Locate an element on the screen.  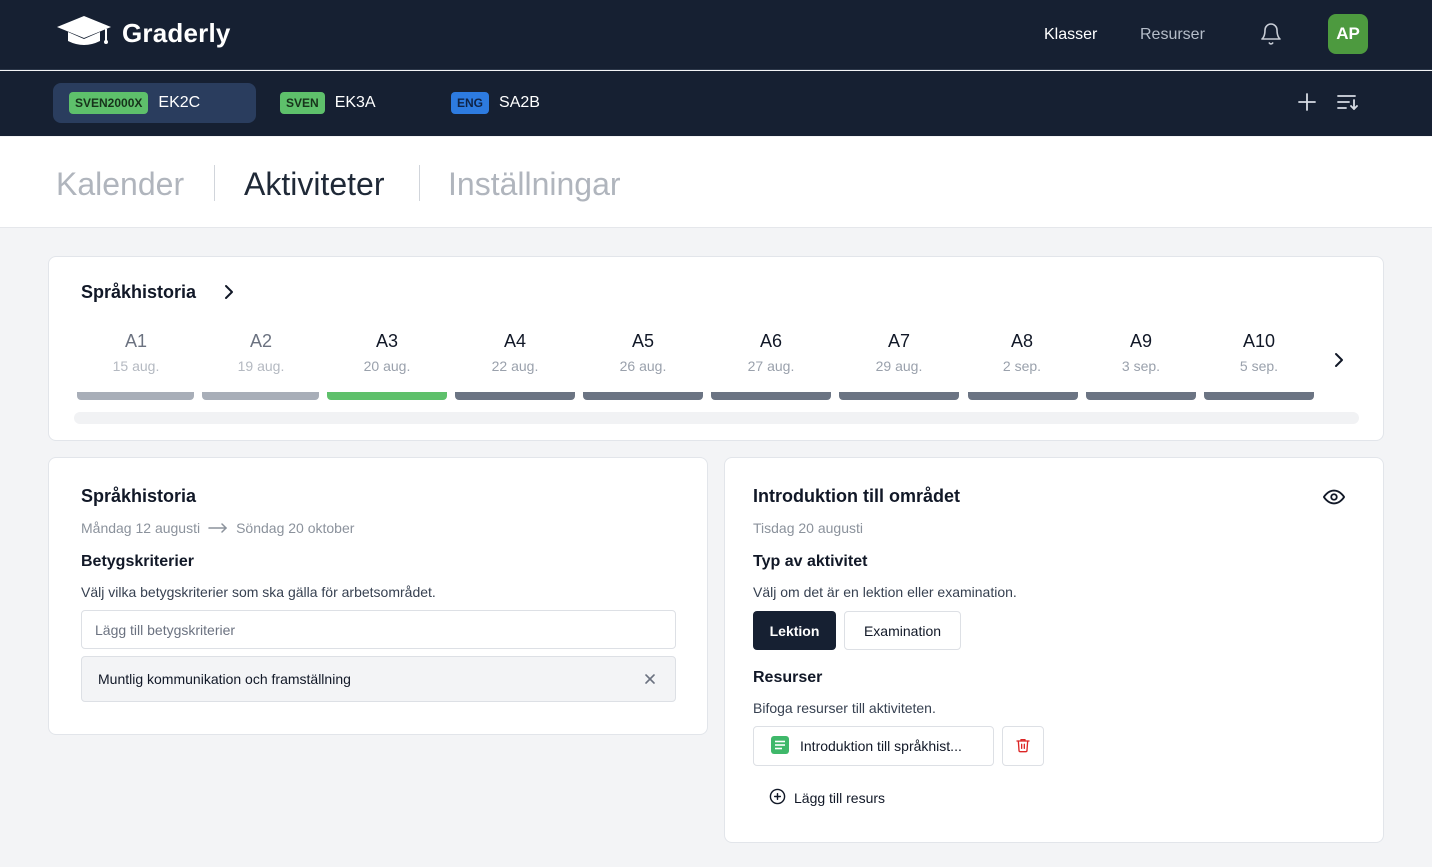
activity-item-a1: A1 15 aug. is located at coordinates (136, 352).